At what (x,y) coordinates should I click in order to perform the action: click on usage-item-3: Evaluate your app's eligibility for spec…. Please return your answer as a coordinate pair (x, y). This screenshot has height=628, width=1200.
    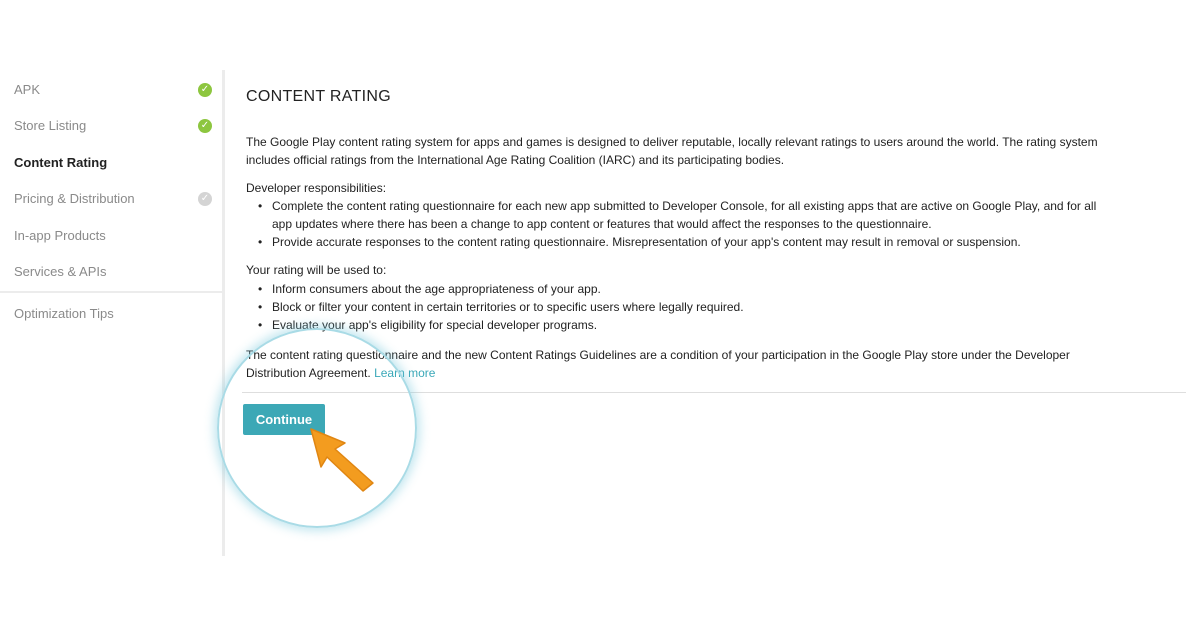
    Looking at the image, I should click on (435, 325).